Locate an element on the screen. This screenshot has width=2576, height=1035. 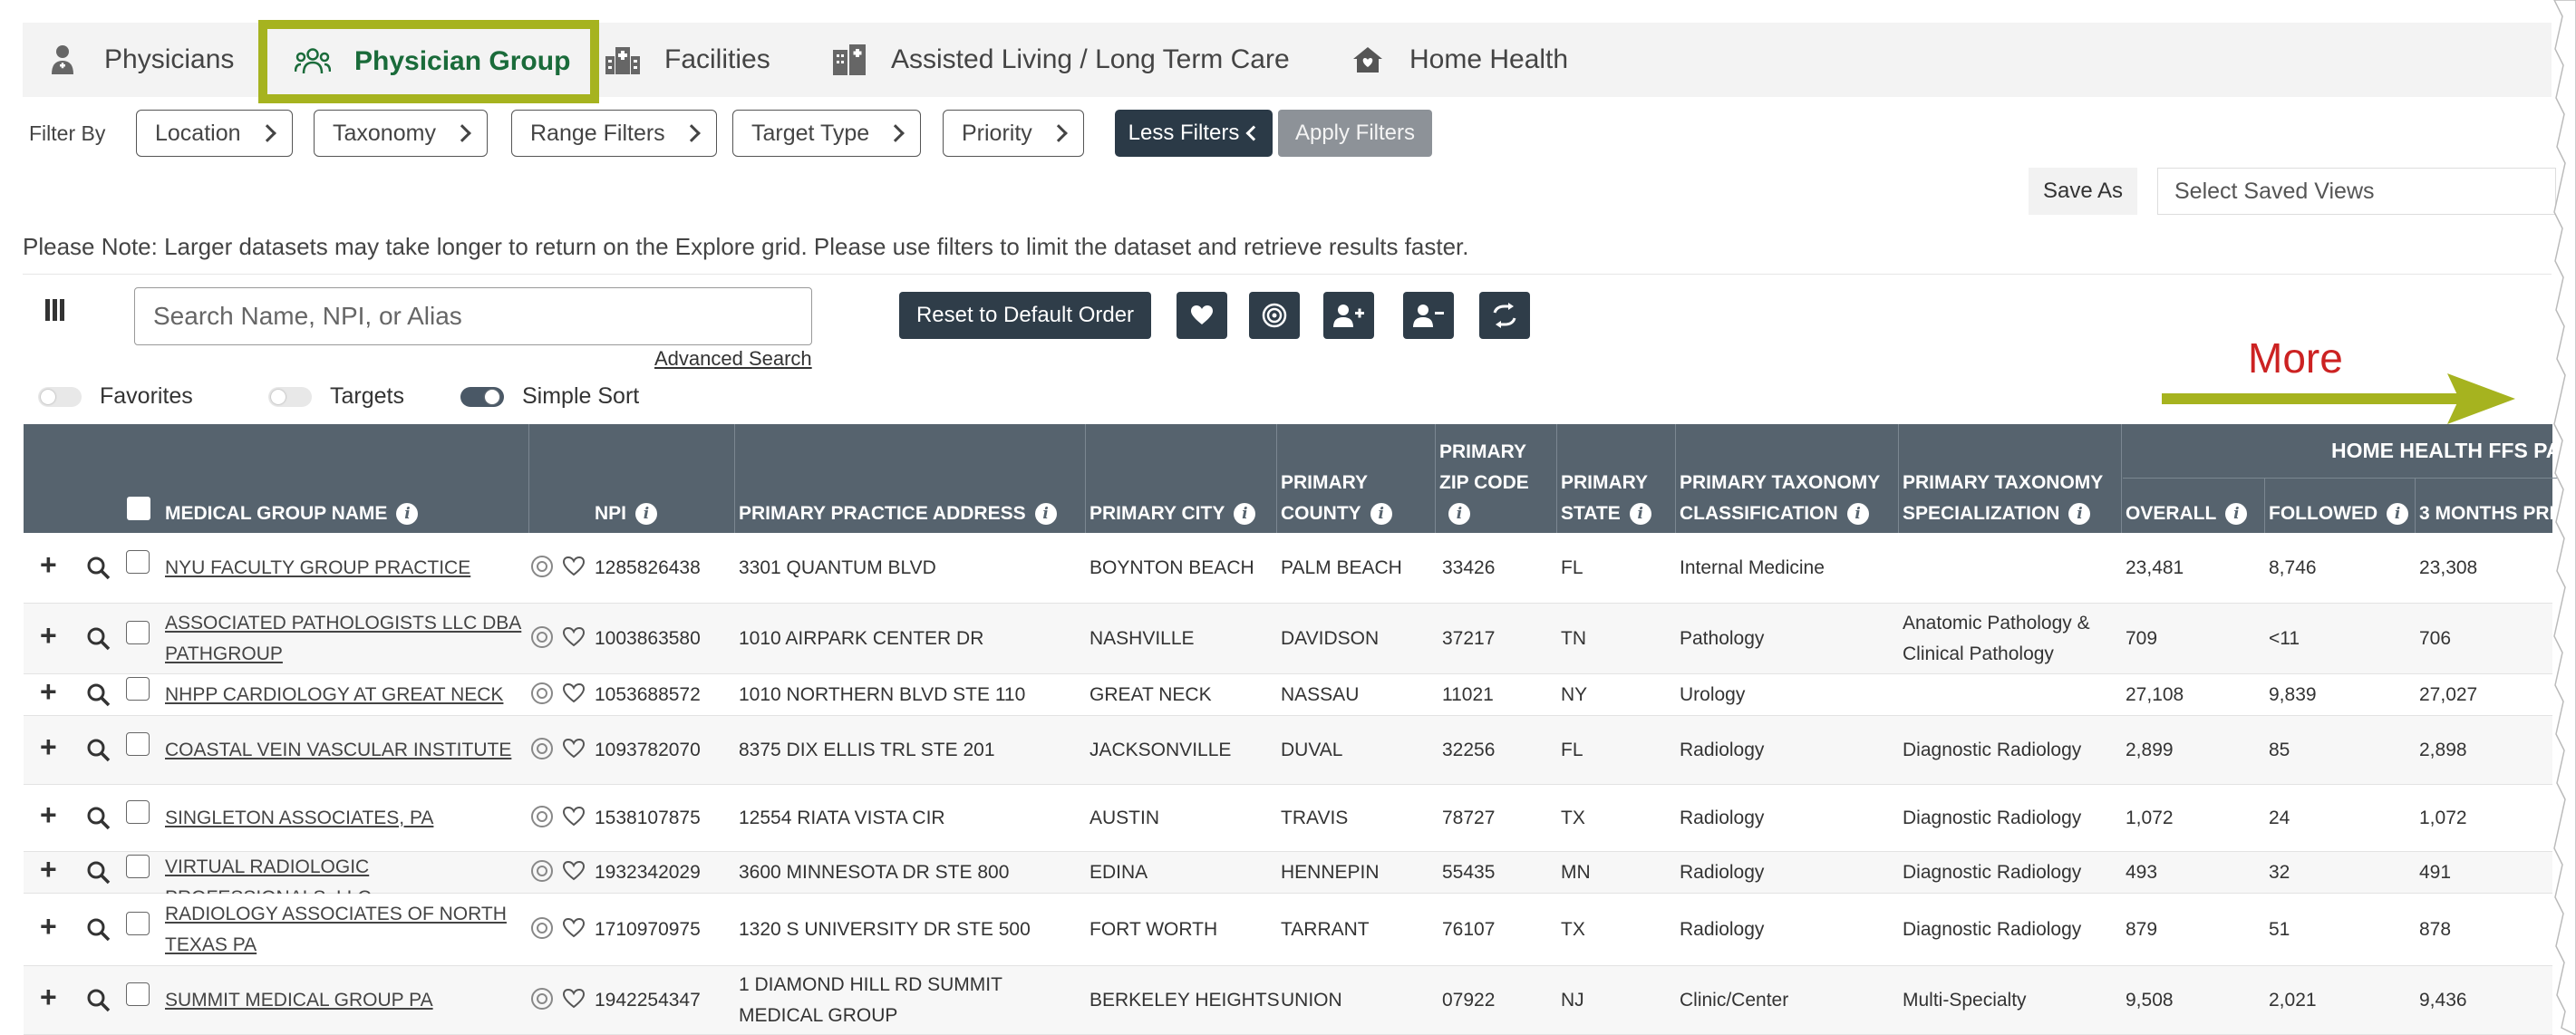
select-all-checkbox is located at coordinates (138, 508).